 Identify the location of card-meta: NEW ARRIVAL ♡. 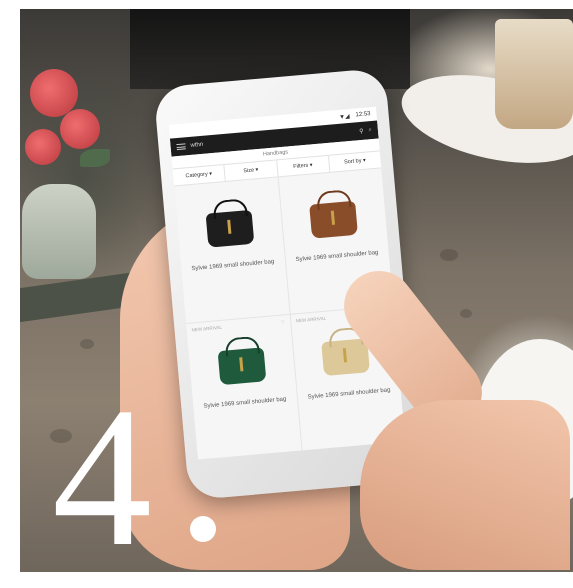
(238, 326).